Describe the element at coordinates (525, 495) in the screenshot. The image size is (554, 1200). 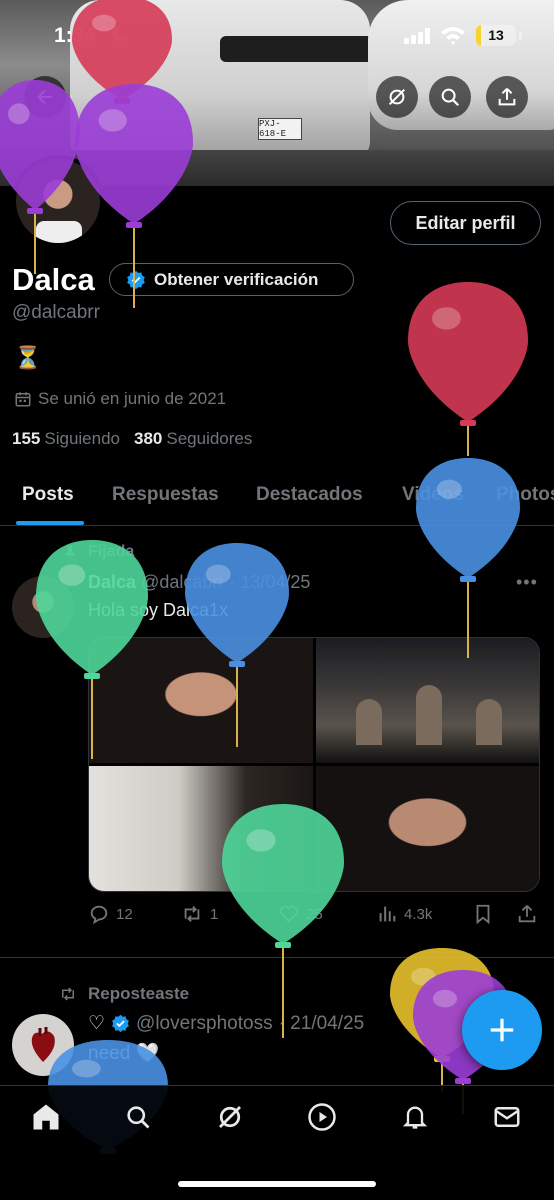
I see `tab-photos: Photos` at that location.